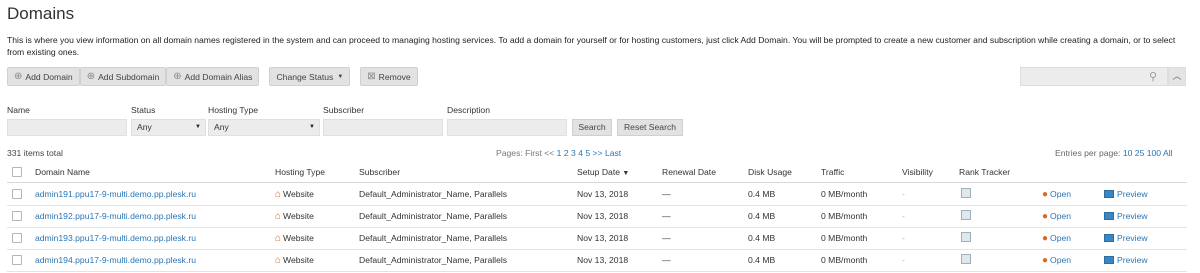 Image resolution: width=1200 pixels, height=273 pixels. Describe the element at coordinates (984, 172) in the screenshot. I see `column-rank-tracker: Rank Tracker` at that location.